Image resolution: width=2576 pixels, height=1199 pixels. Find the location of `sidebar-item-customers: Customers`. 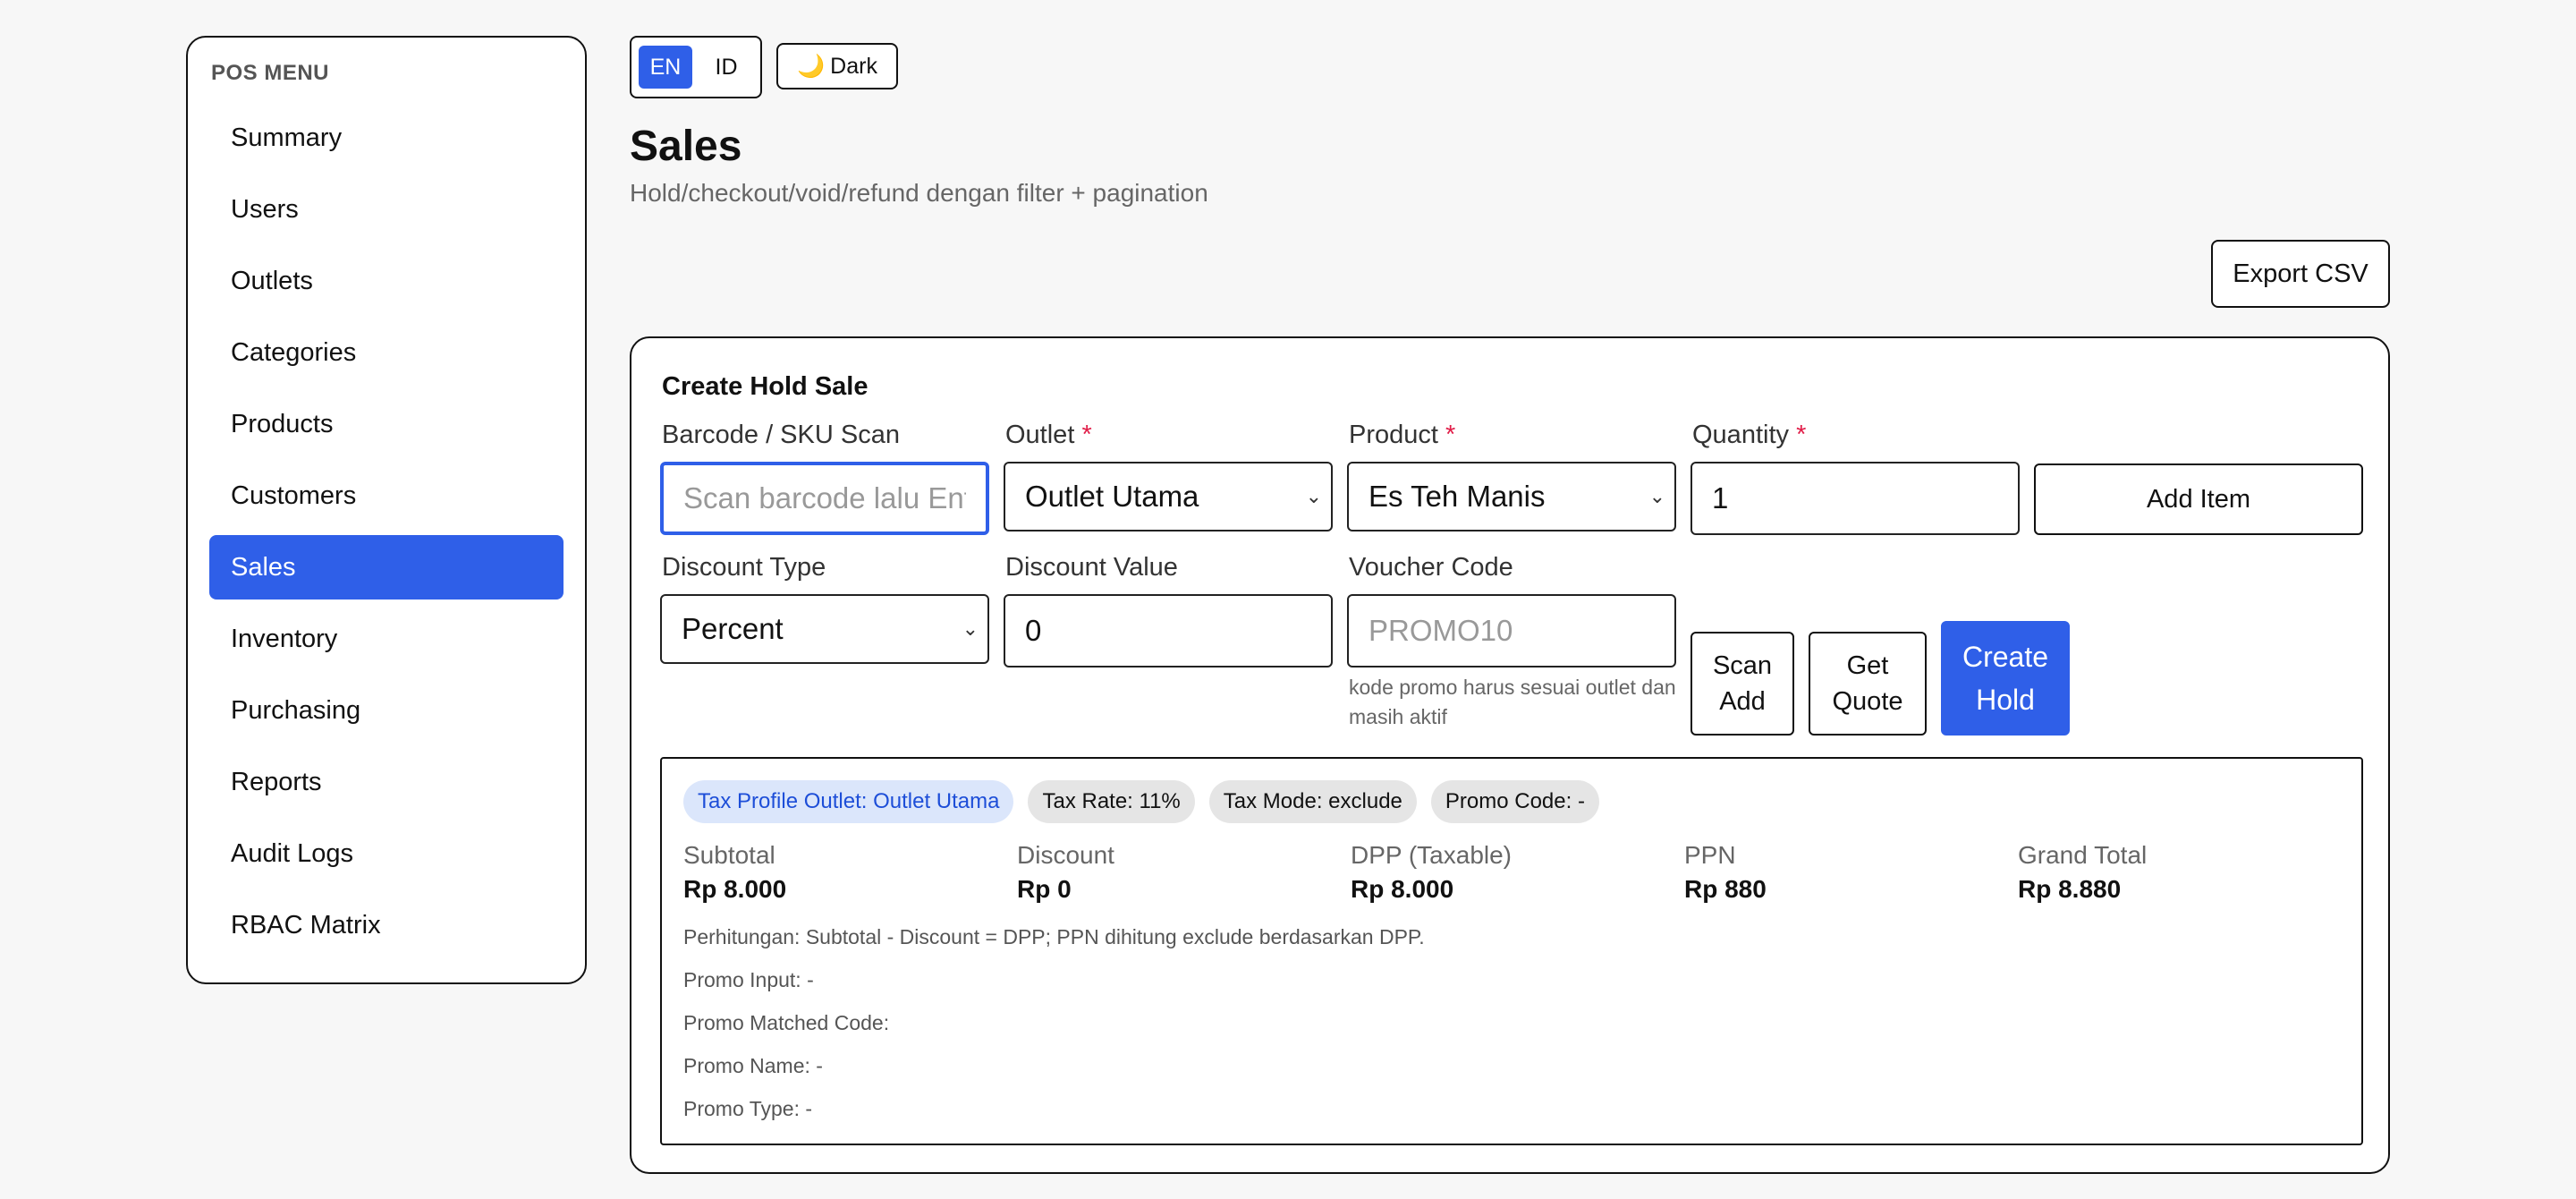

sidebar-item-customers: Customers is located at coordinates (386, 496).